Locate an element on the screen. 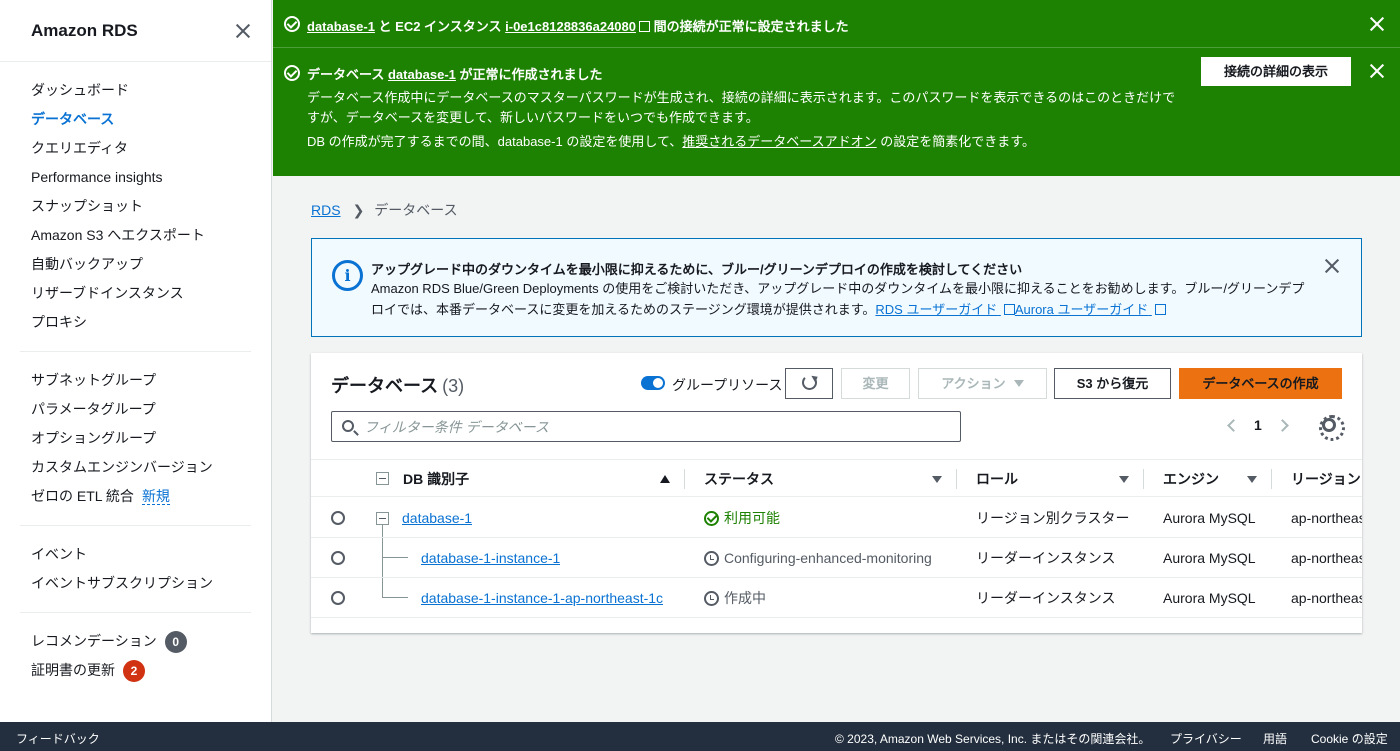 This screenshot has width=1400, height=751. flash-addon-prefix: DB の作成が完了するまでの間、database-1 の設定を使用して、 is located at coordinates (495, 141).